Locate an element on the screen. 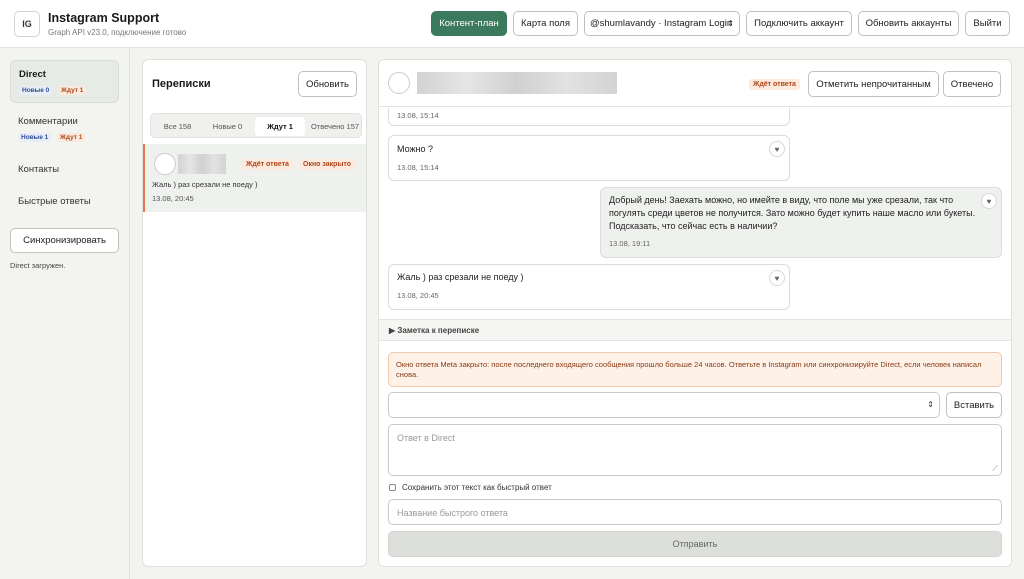 The width and height of the screenshot is (1024, 579). content-plan-button: Контент-план is located at coordinates (469, 23).